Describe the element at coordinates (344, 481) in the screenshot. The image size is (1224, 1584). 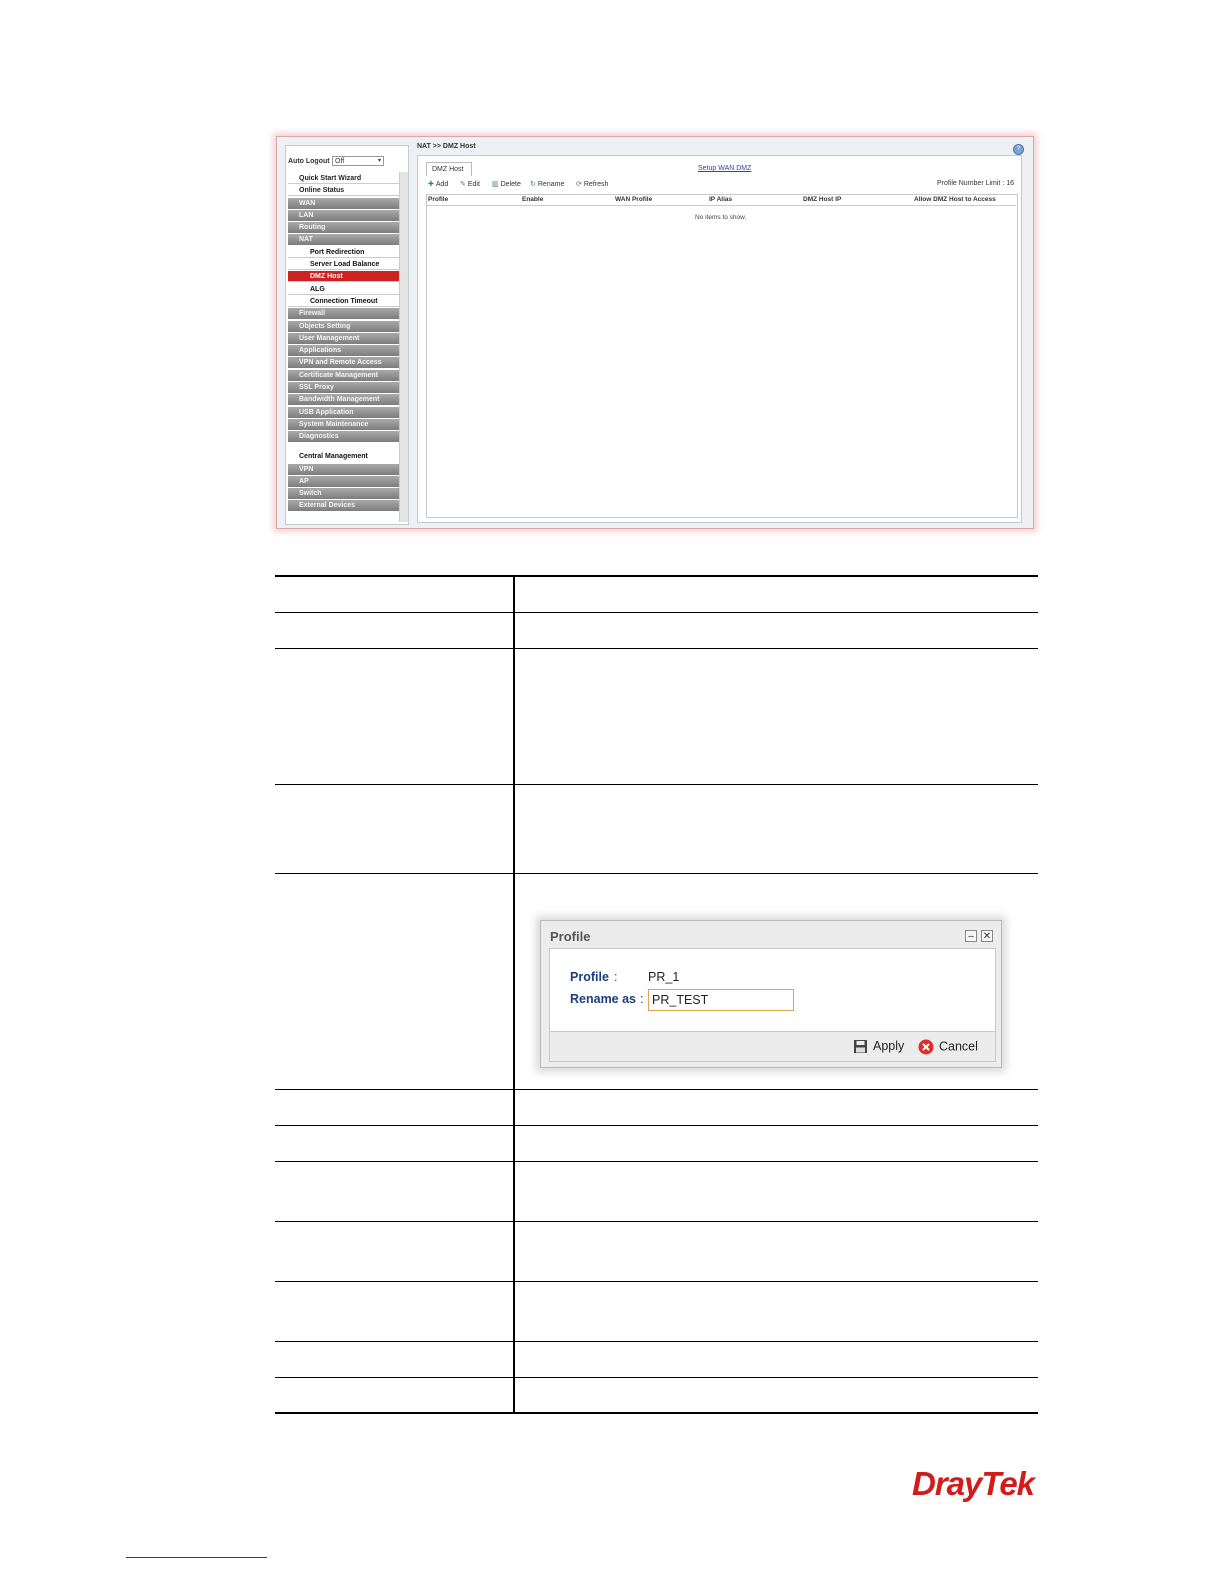
I see `sidebar-item-ap: AP` at that location.